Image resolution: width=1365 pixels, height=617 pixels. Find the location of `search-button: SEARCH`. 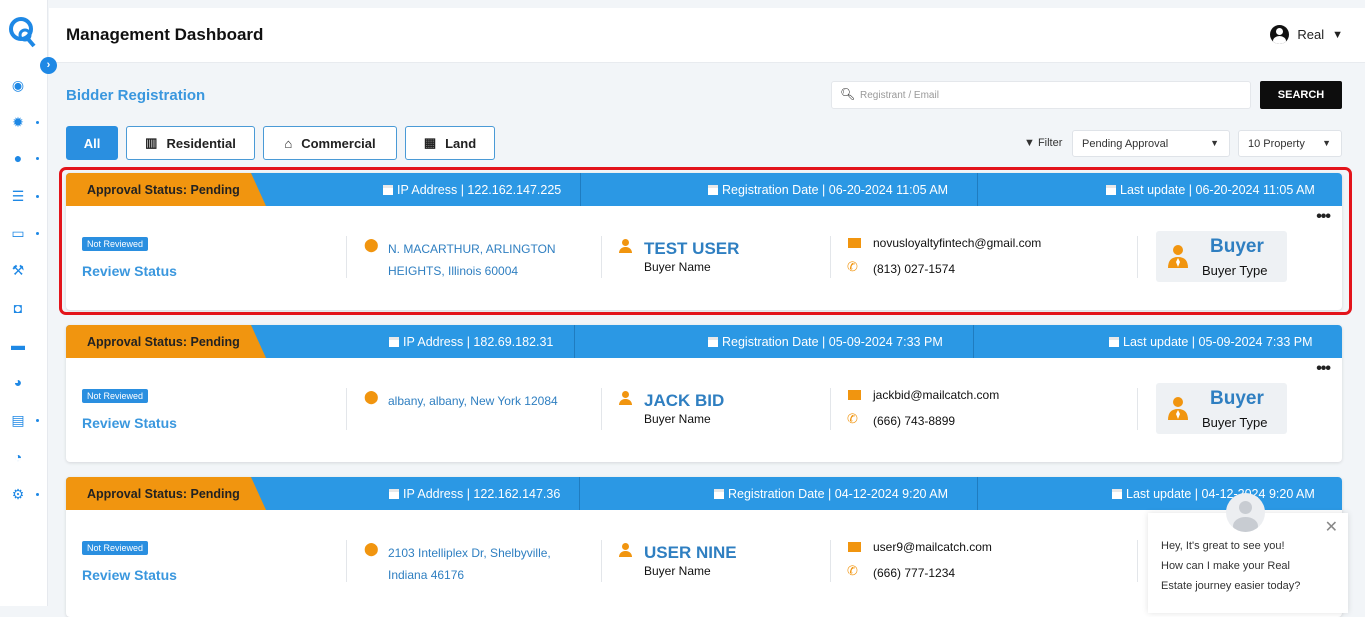

search-button: SEARCH is located at coordinates (1301, 95).